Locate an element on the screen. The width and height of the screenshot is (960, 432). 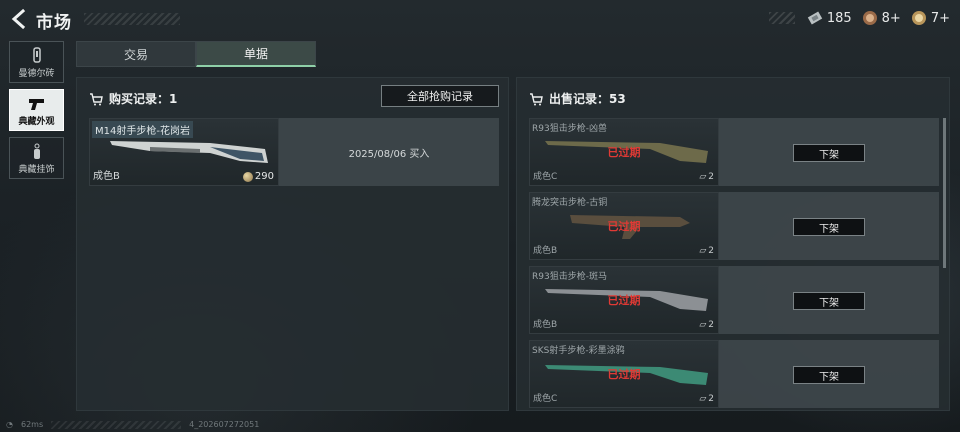
tab-records: 单据 is located at coordinates (256, 54).